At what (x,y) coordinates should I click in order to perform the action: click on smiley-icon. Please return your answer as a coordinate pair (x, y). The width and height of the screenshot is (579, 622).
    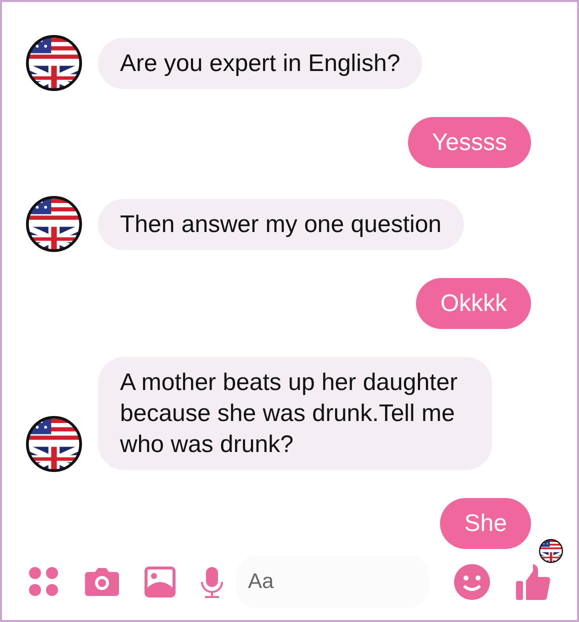
    Looking at the image, I should click on (472, 582).